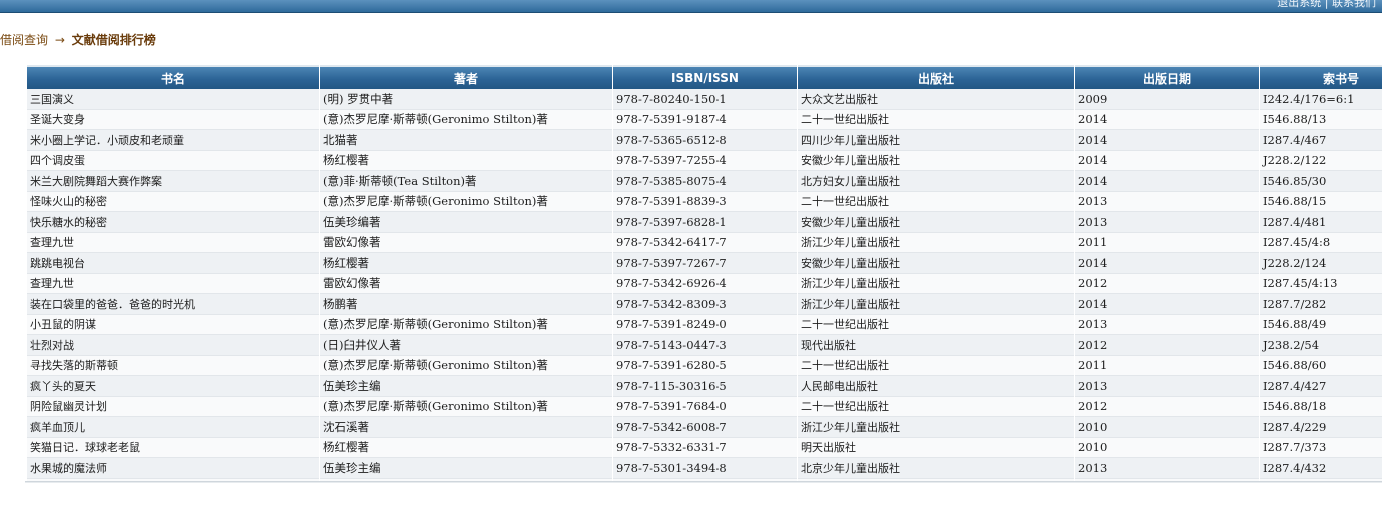 The image size is (1382, 510). What do you see at coordinates (173, 304) in the screenshot?
I see `title-cell: 装在口袋里的爸爸．爸爸的时光机` at bounding box center [173, 304].